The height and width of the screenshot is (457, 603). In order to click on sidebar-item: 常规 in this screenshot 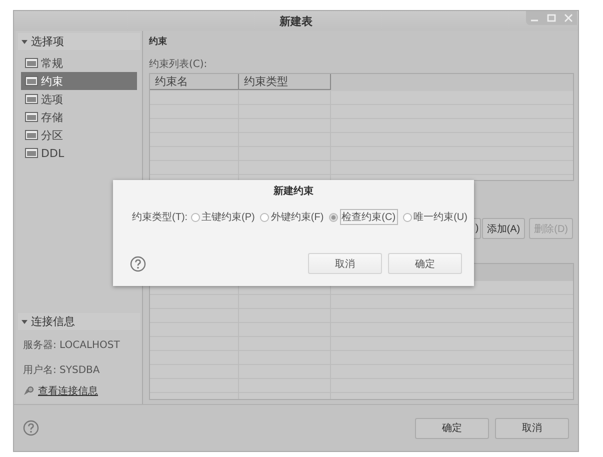, I will do `click(79, 63)`.